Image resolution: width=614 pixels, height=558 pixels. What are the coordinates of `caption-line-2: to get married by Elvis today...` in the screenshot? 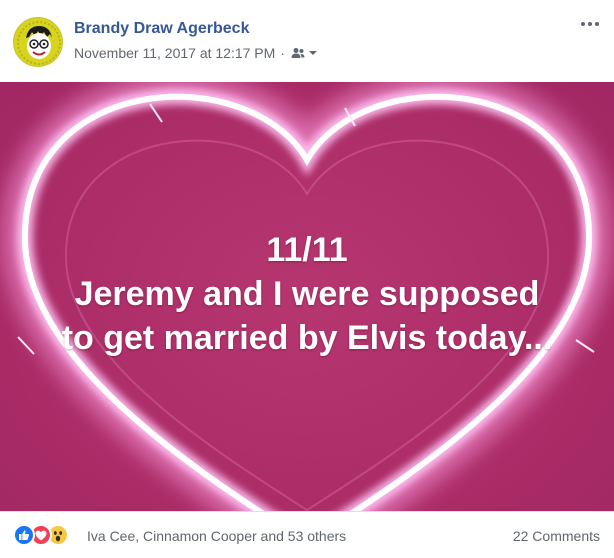 It's located at (307, 338).